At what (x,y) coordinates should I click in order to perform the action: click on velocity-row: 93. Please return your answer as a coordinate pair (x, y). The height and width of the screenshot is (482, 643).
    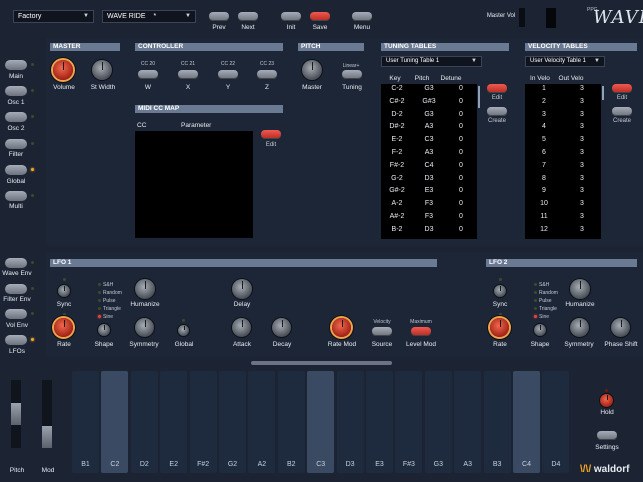
    Looking at the image, I should click on (563, 193).